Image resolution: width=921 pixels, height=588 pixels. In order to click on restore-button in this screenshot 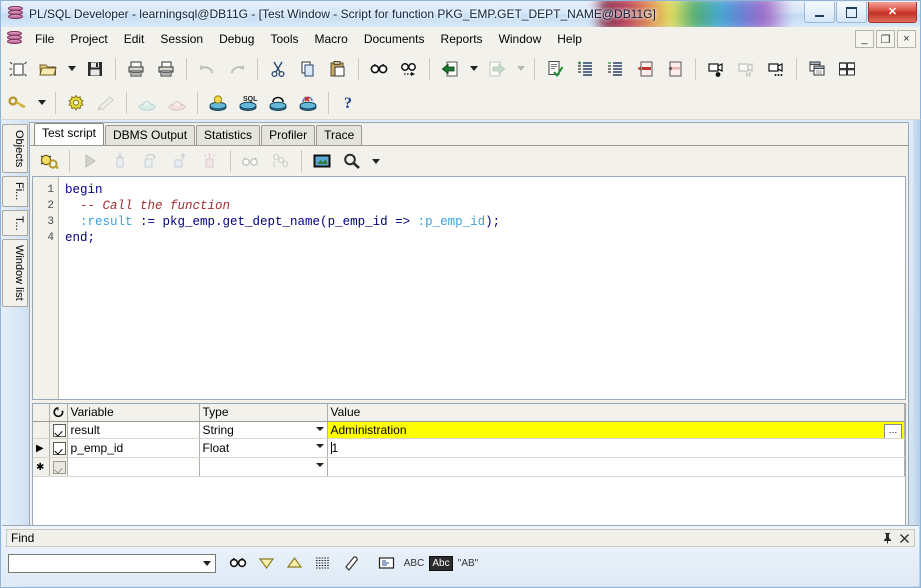, I will do `click(851, 12)`.